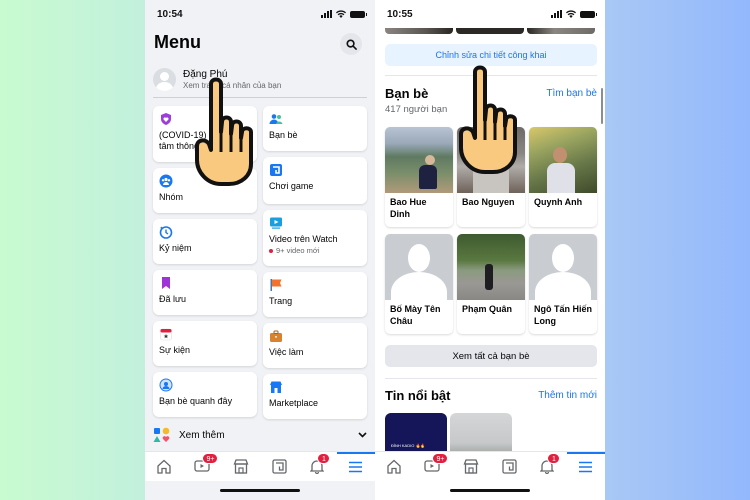  Describe the element at coordinates (205, 343) in the screenshot. I see `shortcut-events: Sự kiện` at that location.